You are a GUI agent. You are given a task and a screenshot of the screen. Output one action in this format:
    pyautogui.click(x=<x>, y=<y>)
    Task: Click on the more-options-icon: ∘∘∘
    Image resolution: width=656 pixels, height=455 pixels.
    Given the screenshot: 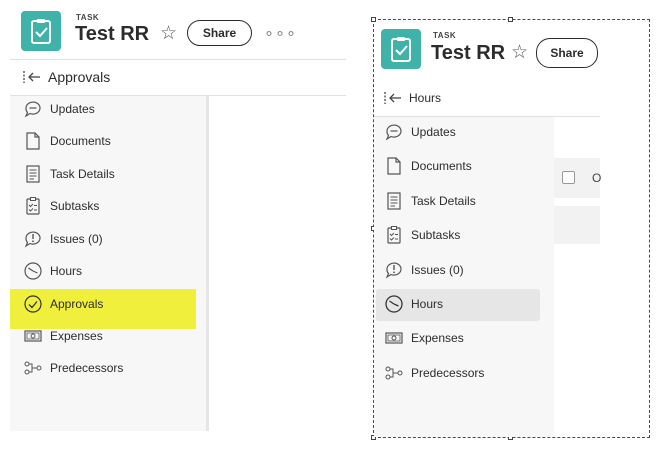 What is the action you would take?
    pyautogui.click(x=280, y=33)
    